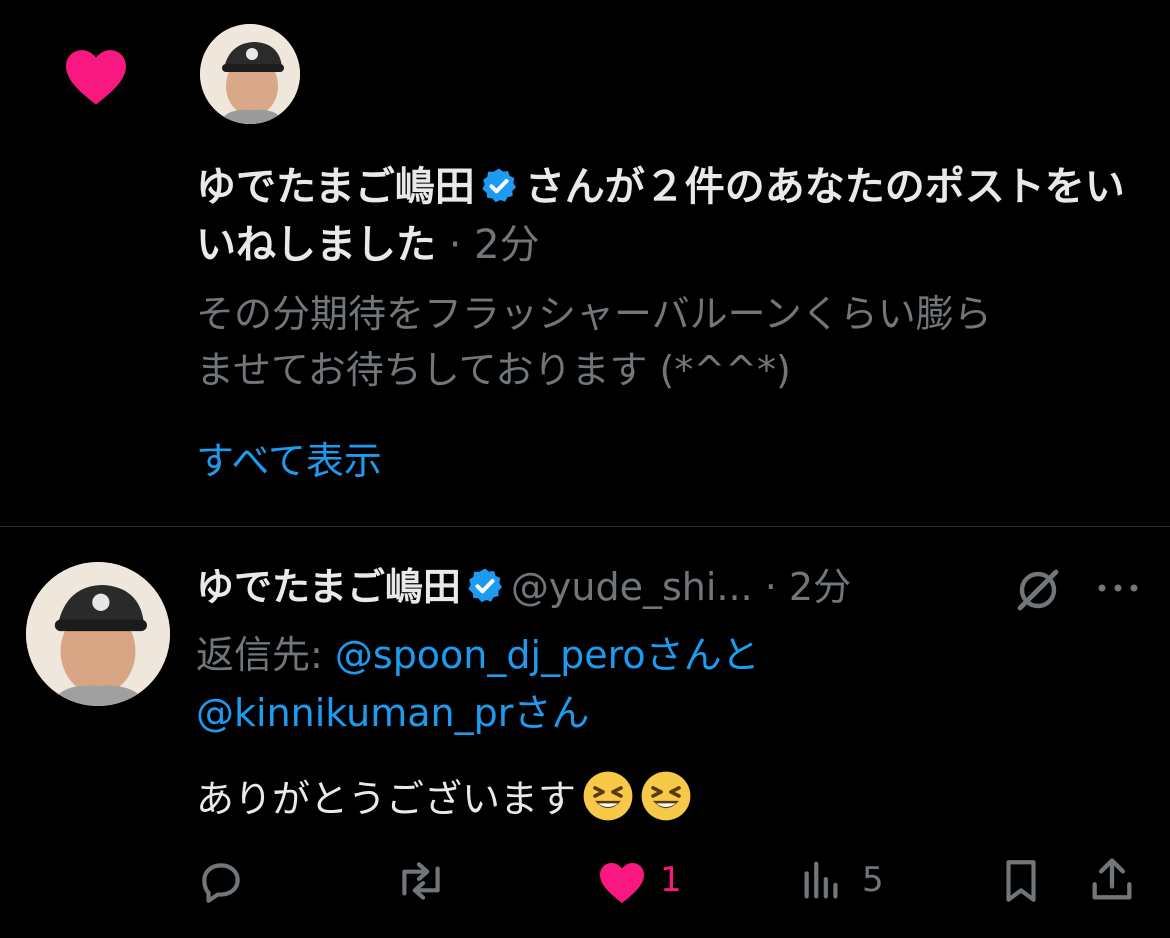 Image resolution: width=1170 pixels, height=938 pixels. What do you see at coordinates (873, 880) in the screenshot?
I see `views-count: 5` at bounding box center [873, 880].